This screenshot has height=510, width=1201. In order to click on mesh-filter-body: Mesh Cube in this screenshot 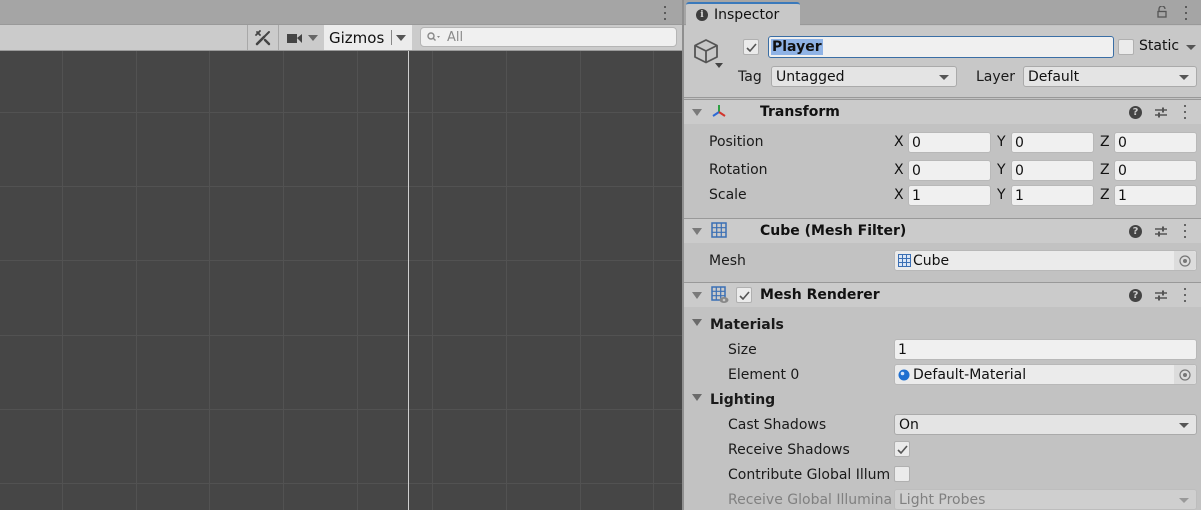, I will do `click(942, 262)`.